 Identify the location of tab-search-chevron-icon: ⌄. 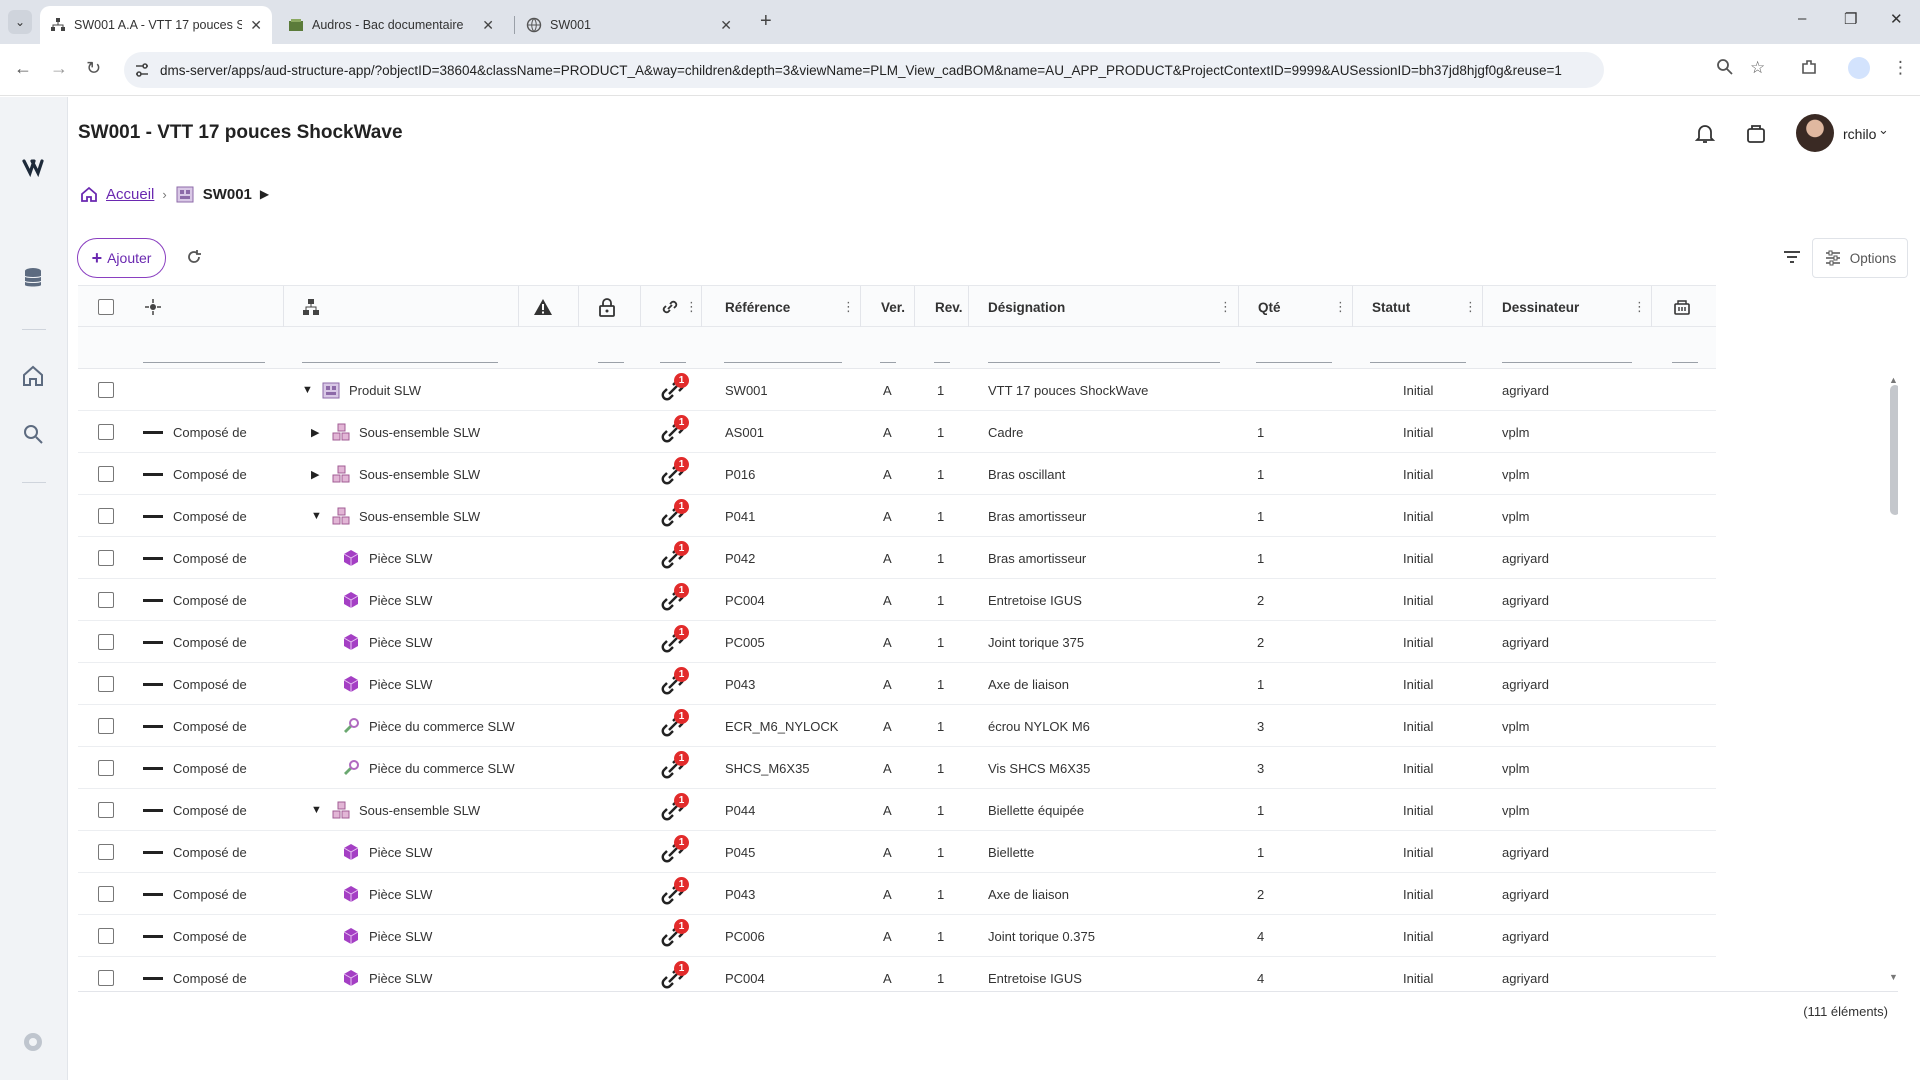
(20, 22).